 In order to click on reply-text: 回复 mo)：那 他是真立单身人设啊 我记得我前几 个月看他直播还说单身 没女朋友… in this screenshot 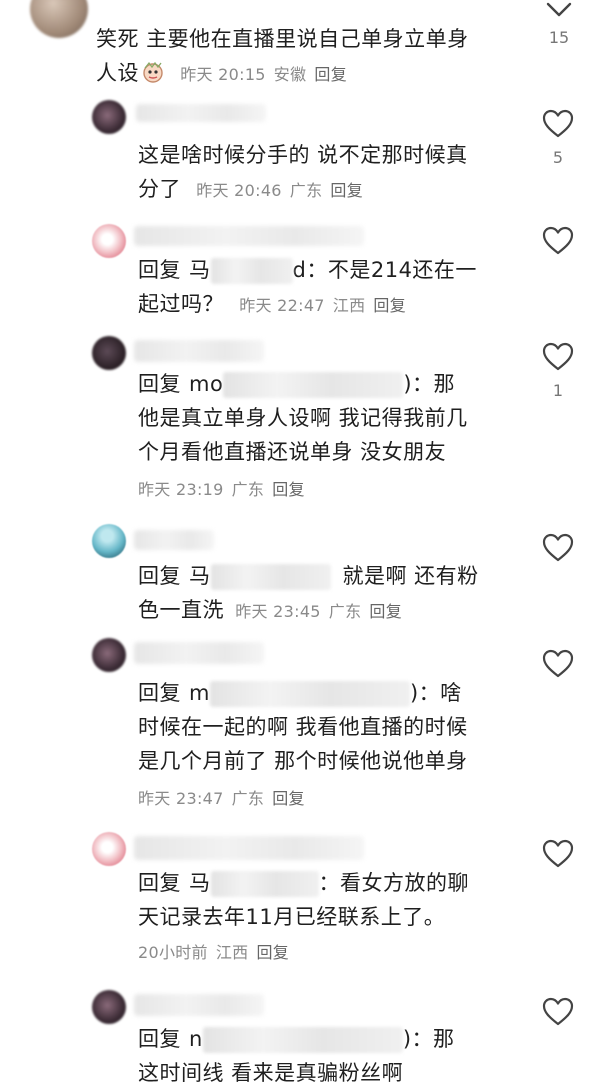, I will do `click(303, 437)`.